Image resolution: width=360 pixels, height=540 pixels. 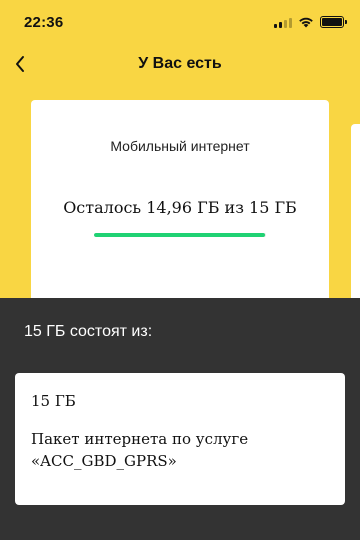 I want to click on package-size: 15 ГБ, so click(x=53, y=401).